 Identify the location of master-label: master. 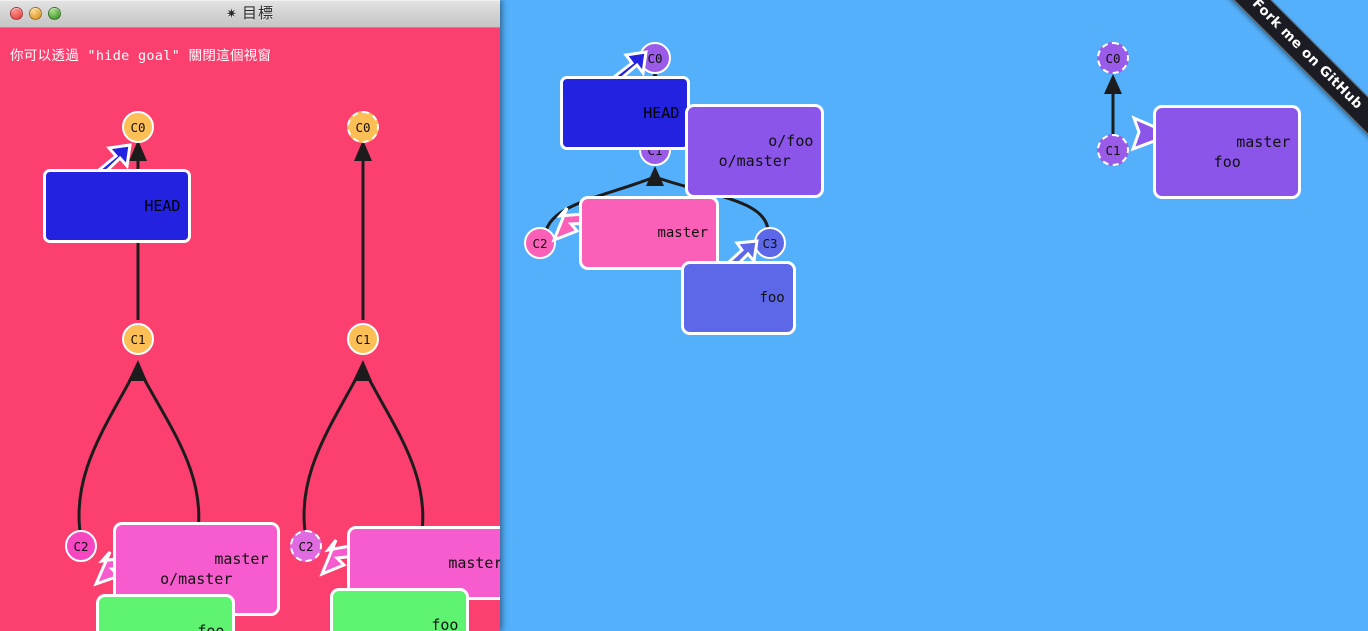
(649, 233).